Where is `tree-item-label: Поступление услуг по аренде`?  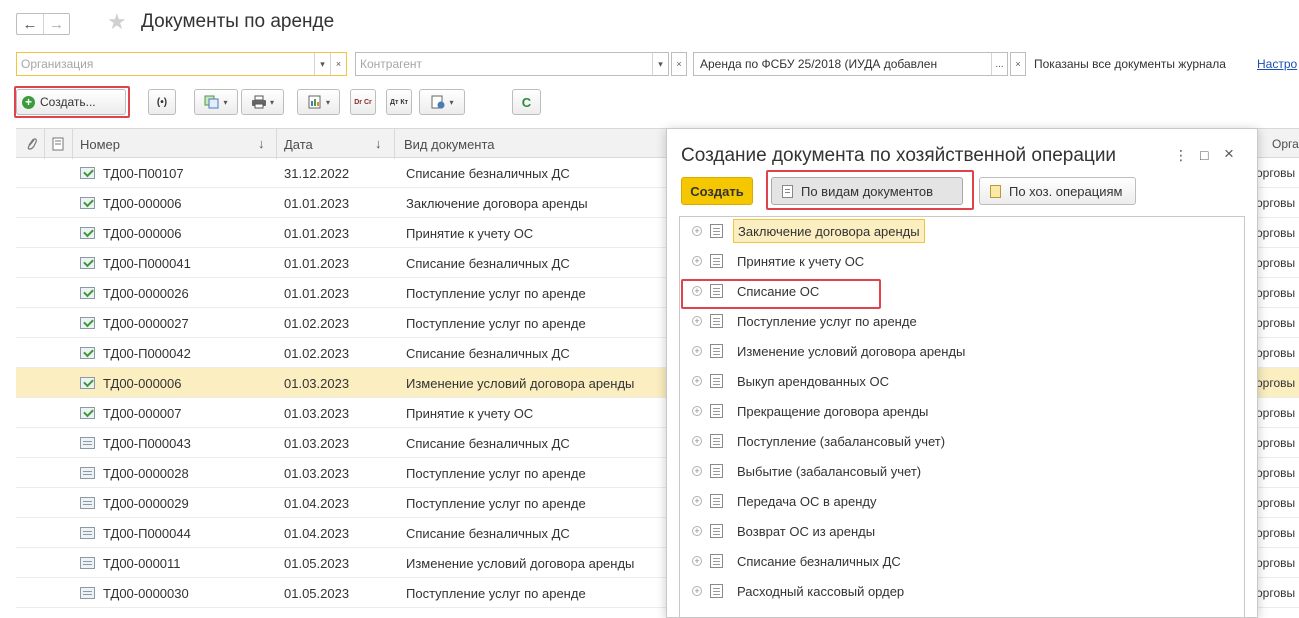
tree-item-label: Поступление услуг по аренде is located at coordinates (827, 321).